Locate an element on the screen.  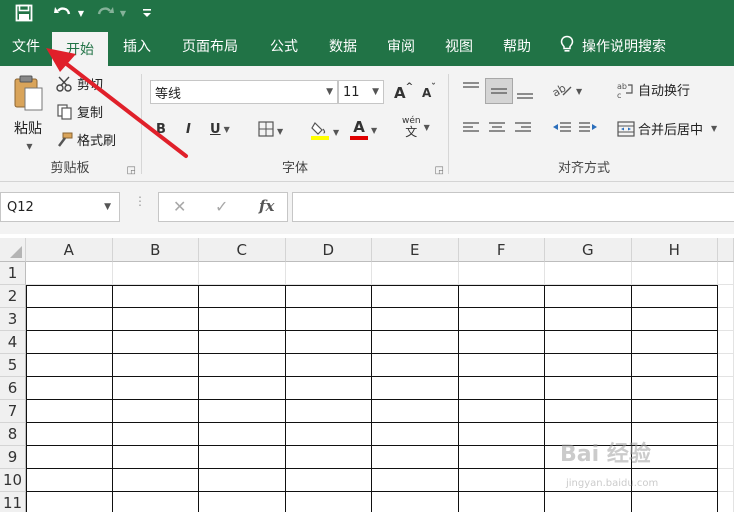
wrap-text-button: ab c 自动换行 is located at coordinates (653, 90).